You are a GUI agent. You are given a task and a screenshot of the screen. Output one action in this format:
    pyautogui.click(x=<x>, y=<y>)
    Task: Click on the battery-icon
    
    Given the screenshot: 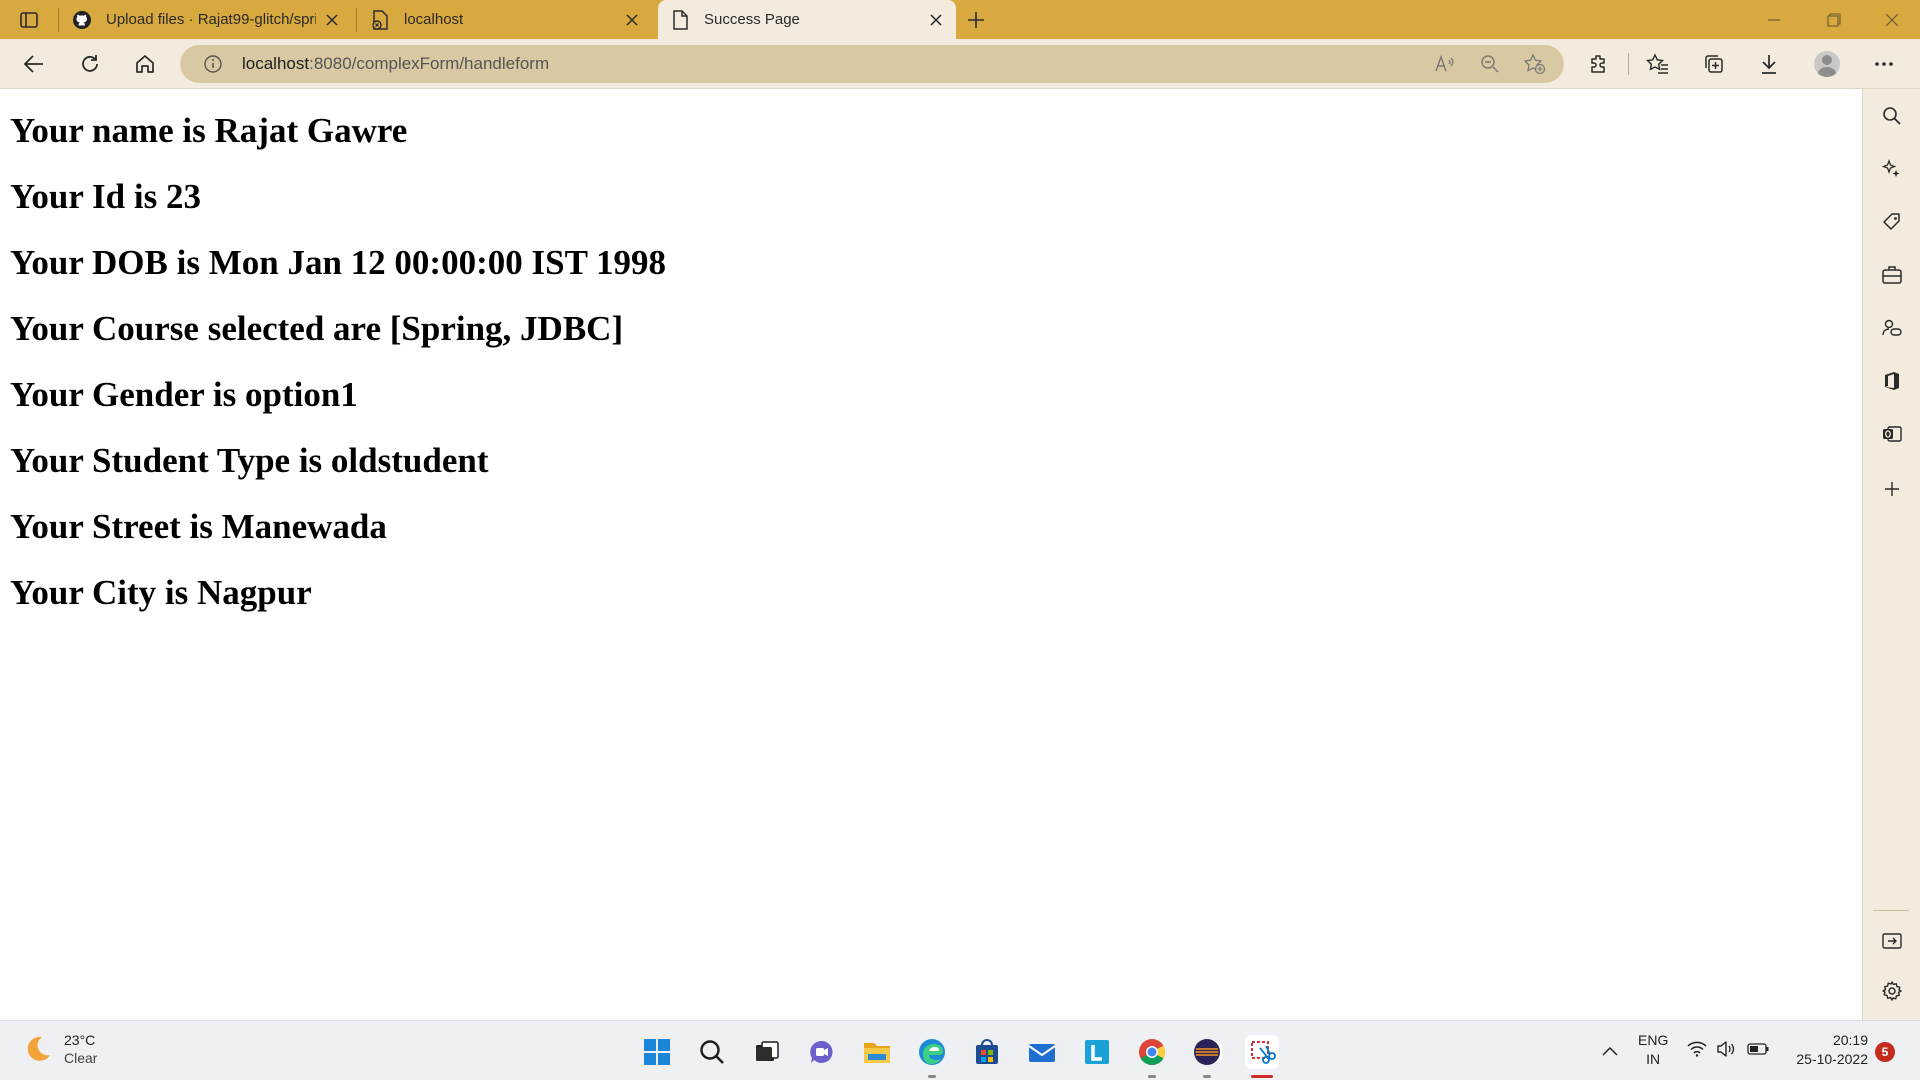 What is the action you would take?
    pyautogui.click(x=1758, y=1049)
    